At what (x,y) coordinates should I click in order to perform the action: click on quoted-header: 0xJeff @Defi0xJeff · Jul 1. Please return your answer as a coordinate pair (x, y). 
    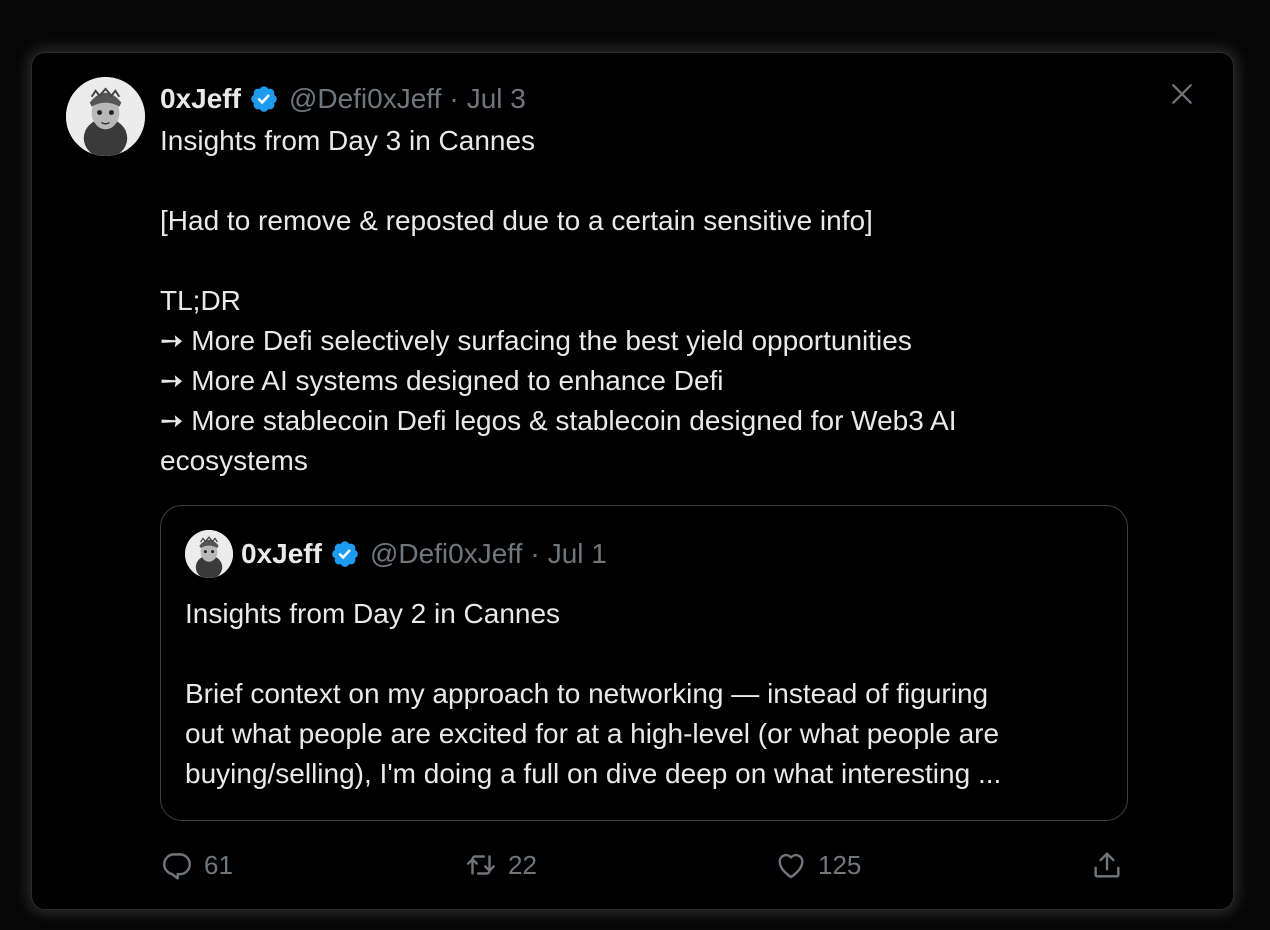
    Looking at the image, I should click on (424, 554).